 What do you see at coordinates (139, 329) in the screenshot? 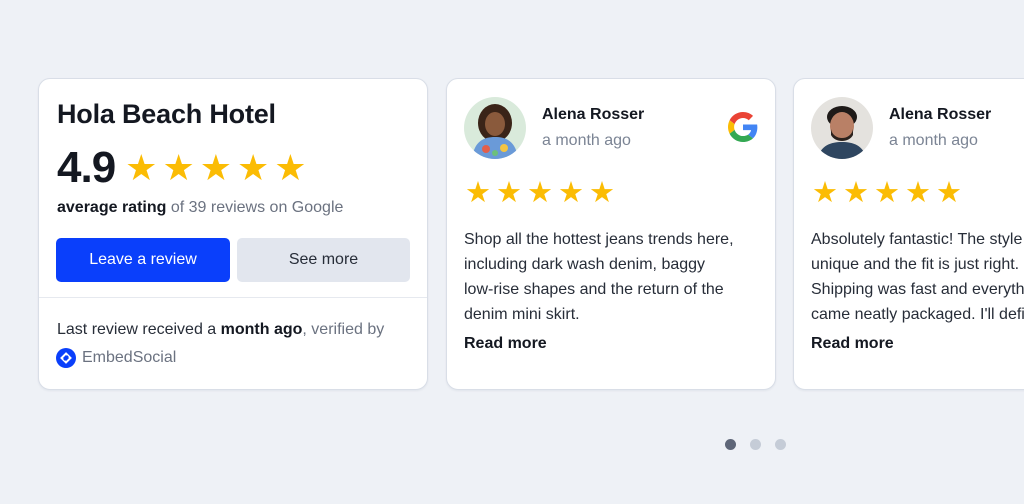
I see `footer-prefix: Last review received a` at bounding box center [139, 329].